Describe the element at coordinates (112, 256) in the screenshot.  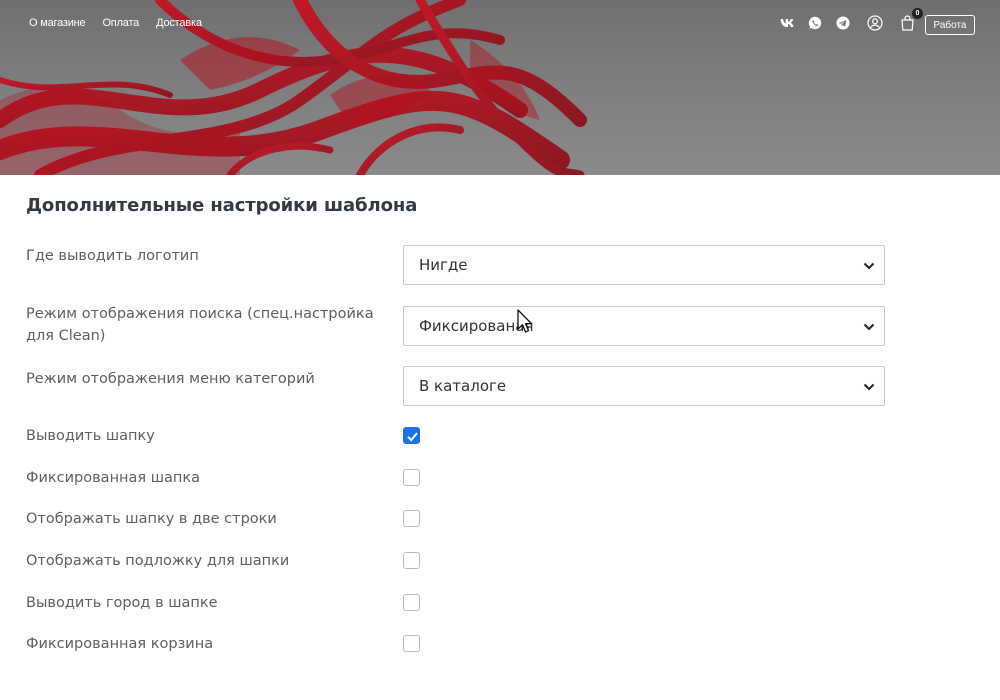
I see `setting-label: Где выводить логотип` at that location.